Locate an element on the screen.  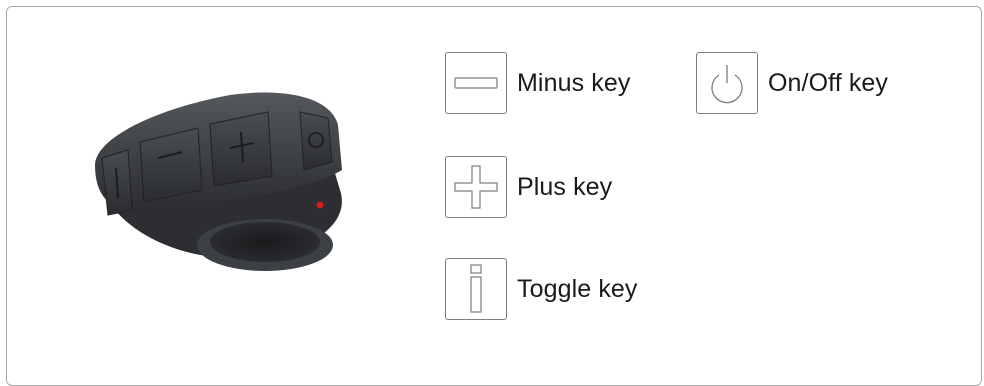
minus-key-label: Minus key is located at coordinates (574, 82).